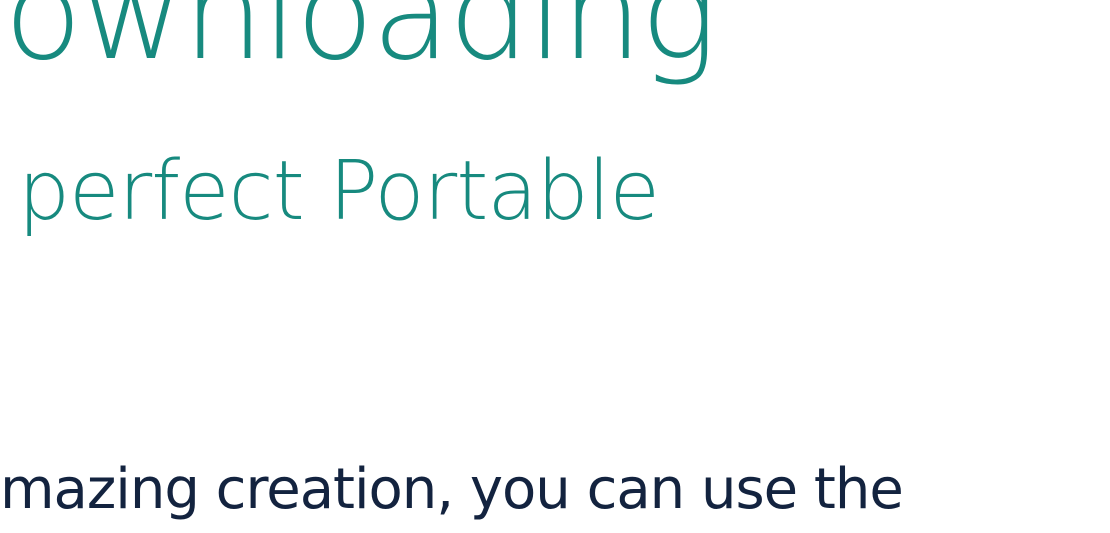  What do you see at coordinates (360, 44) in the screenshot?
I see `page-headline: ownloading` at bounding box center [360, 44].